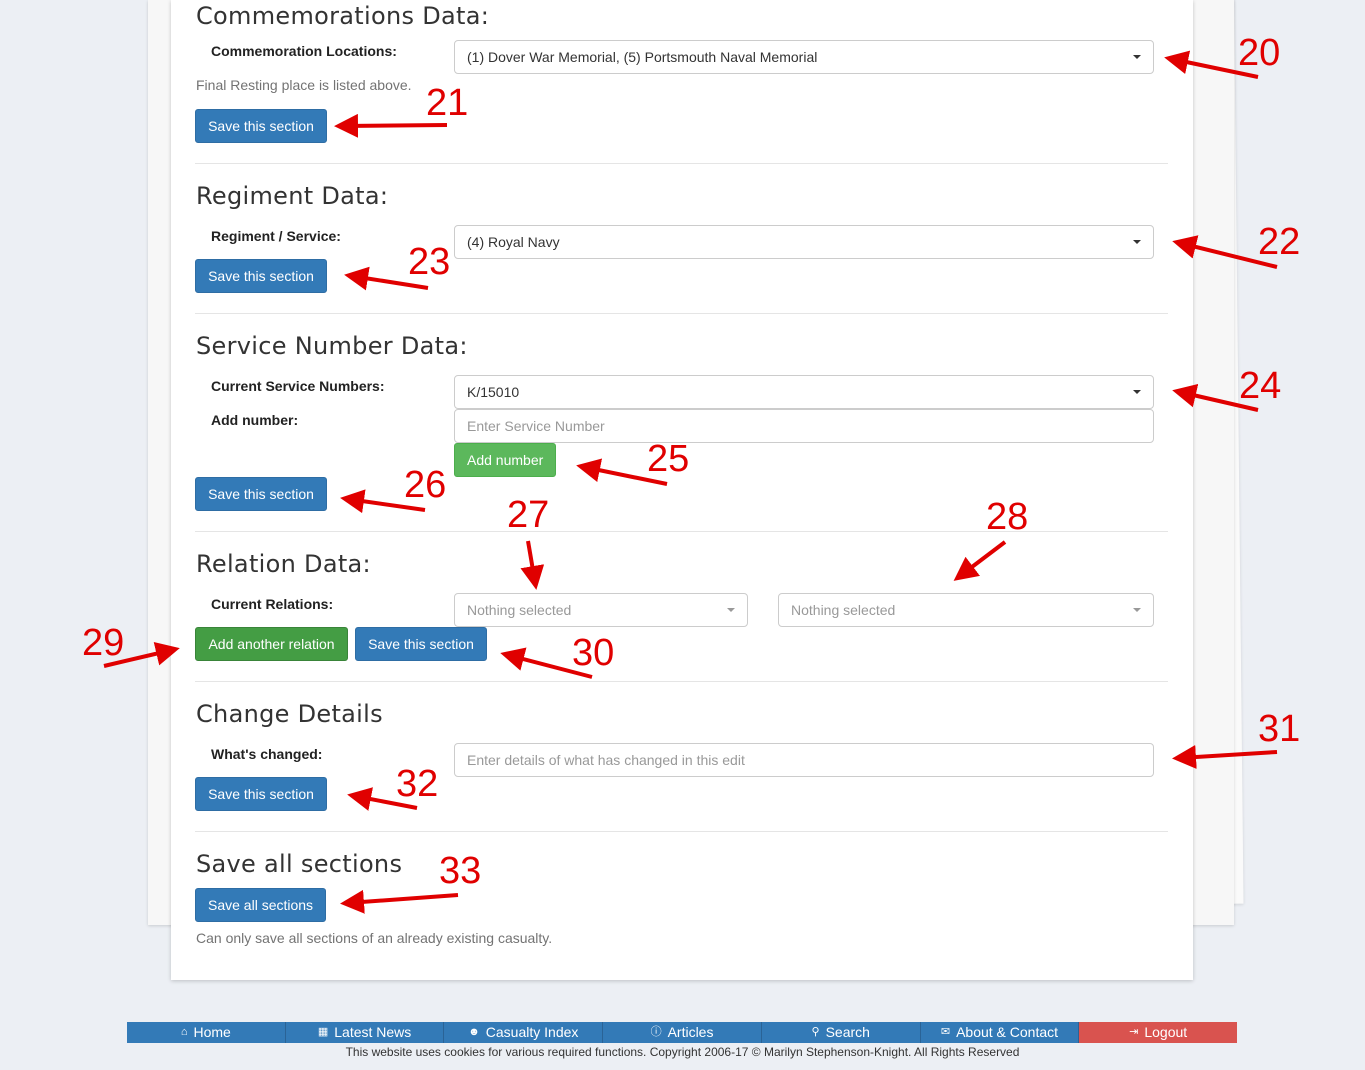 The height and width of the screenshot is (1070, 1365). I want to click on regiment-select: (4) Royal Navy, so click(804, 242).